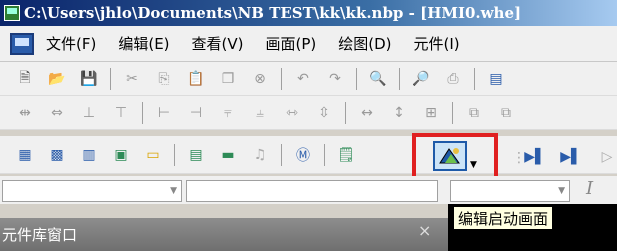 This screenshot has width=617, height=251. I want to click on menu-element: 元件(I), so click(437, 43).